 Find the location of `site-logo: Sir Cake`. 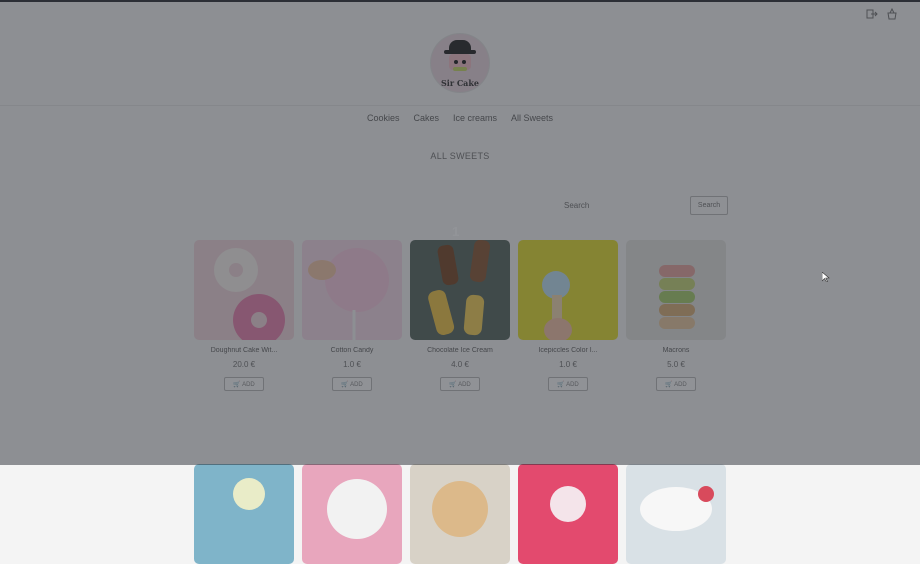

site-logo: Sir Cake is located at coordinates (460, 63).